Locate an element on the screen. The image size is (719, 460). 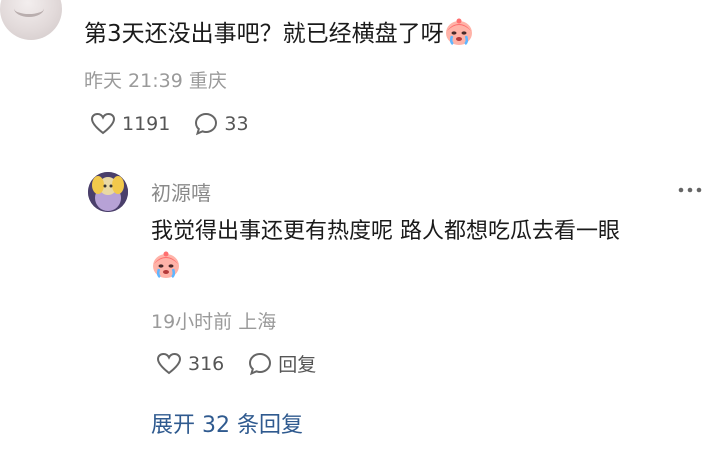
reply-avatar is located at coordinates (108, 192).